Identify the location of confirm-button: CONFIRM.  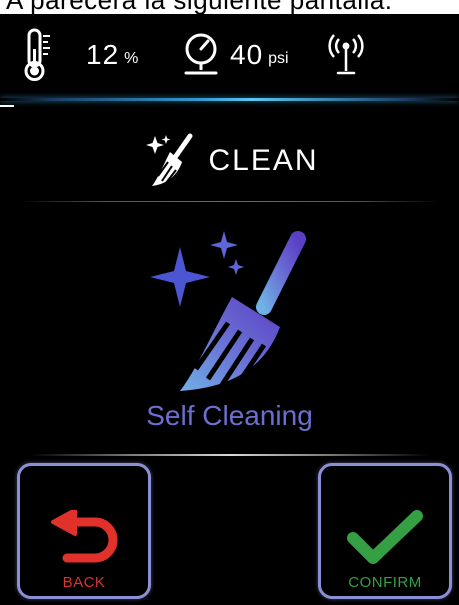
(385, 531).